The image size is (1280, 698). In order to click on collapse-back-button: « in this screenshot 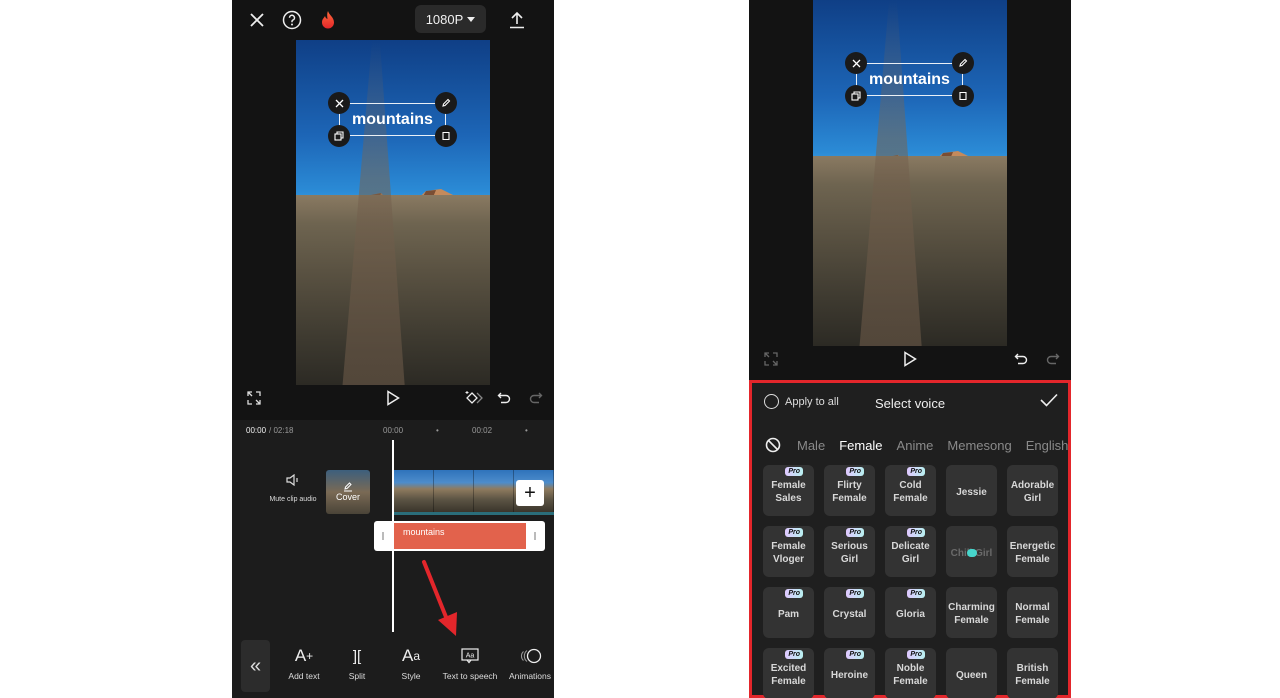, I will do `click(255, 666)`.